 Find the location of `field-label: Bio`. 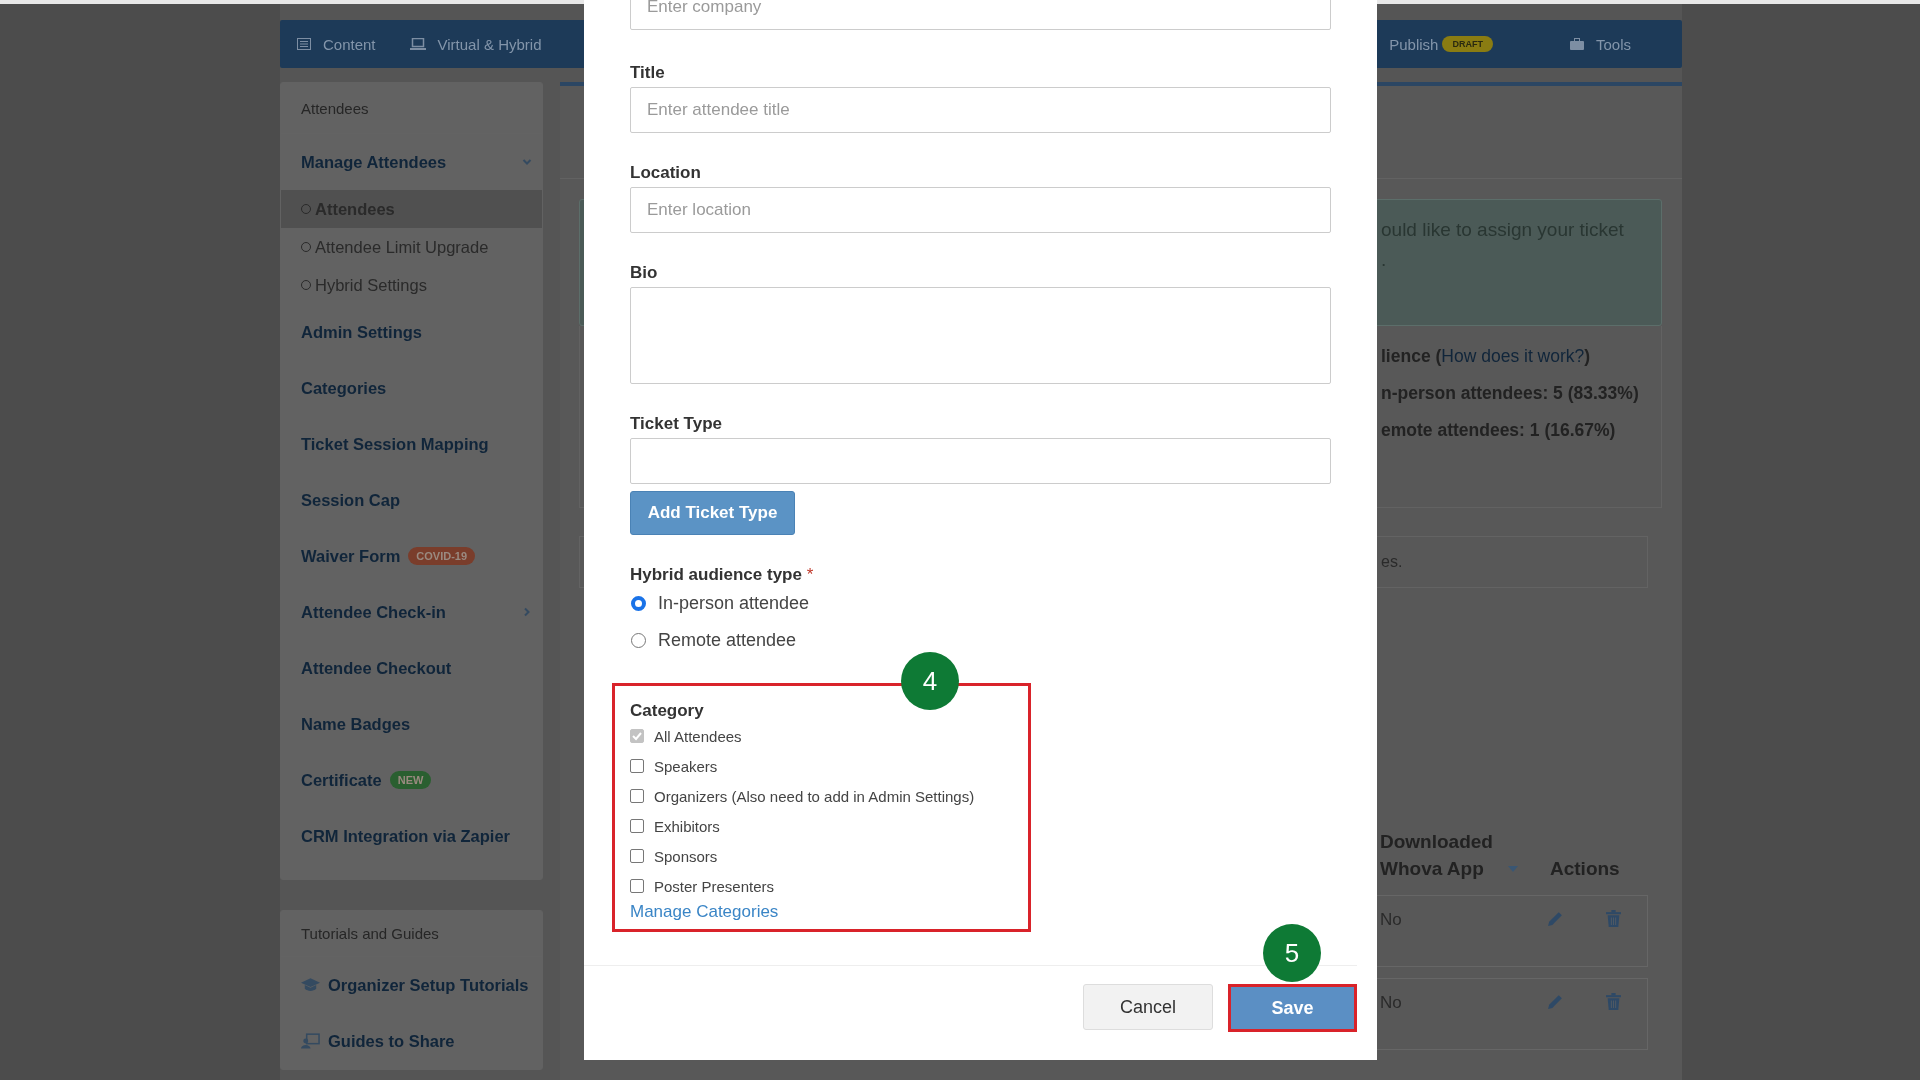

field-label: Bio is located at coordinates (644, 273).